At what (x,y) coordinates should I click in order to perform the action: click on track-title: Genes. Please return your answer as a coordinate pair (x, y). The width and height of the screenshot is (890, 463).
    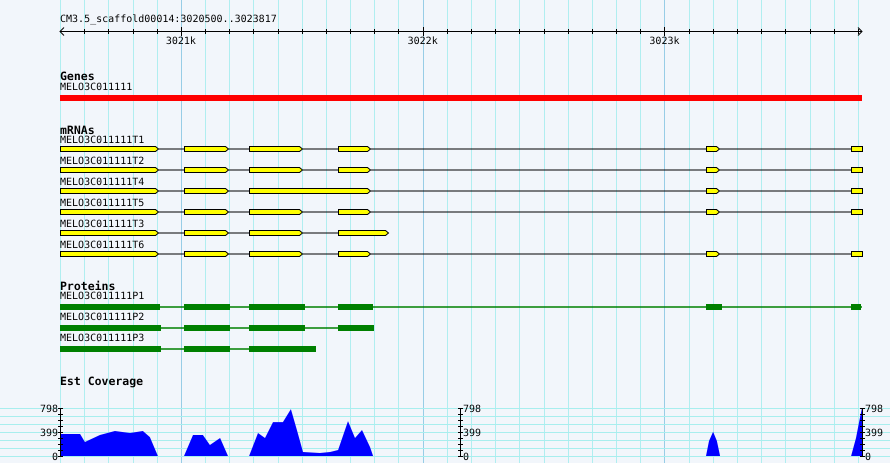
    Looking at the image, I should click on (77, 76).